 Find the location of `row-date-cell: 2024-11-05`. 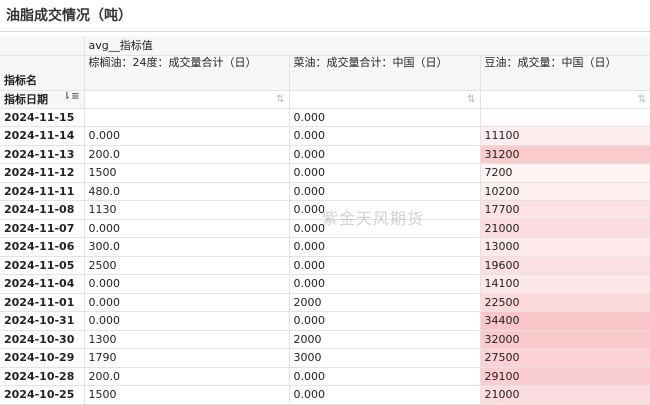

row-date-cell: 2024-11-05 is located at coordinates (42, 265).